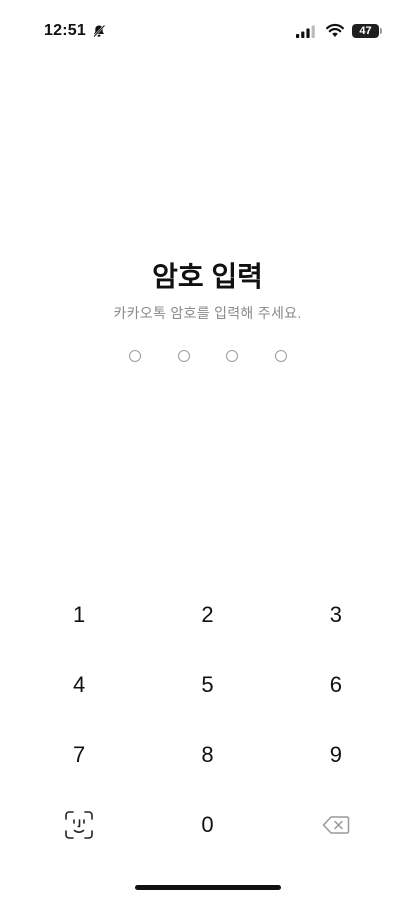  What do you see at coordinates (208, 887) in the screenshot?
I see `home-indicator` at bounding box center [208, 887].